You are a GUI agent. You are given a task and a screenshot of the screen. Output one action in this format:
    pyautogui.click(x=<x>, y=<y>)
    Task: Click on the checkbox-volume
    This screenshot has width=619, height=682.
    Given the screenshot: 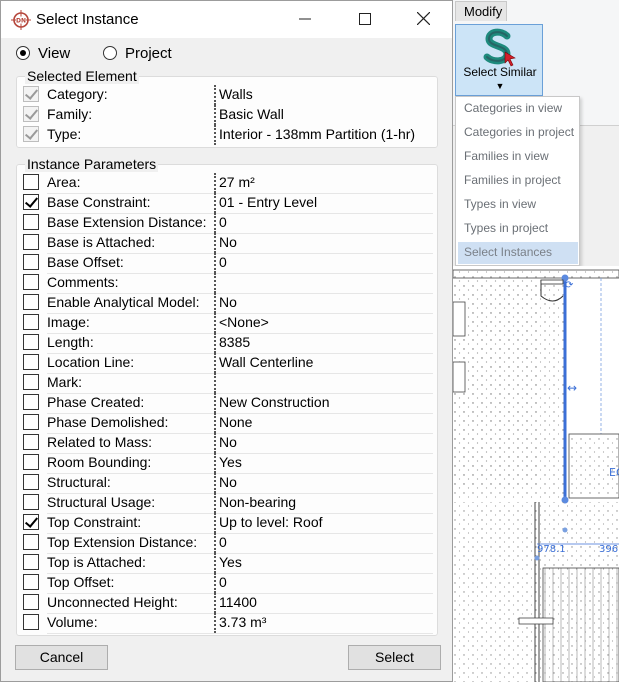 What is the action you would take?
    pyautogui.click(x=31, y=622)
    